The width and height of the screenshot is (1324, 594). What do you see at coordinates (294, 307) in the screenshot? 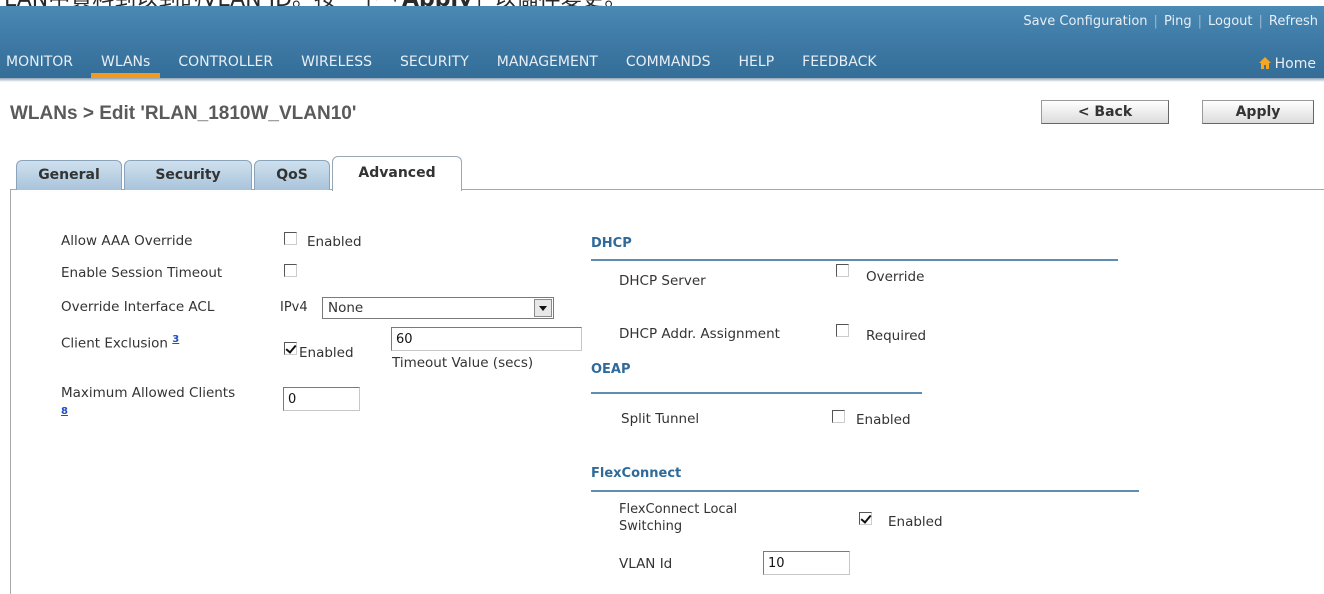
I see `acl-ipv4-label: IPv4` at bounding box center [294, 307].